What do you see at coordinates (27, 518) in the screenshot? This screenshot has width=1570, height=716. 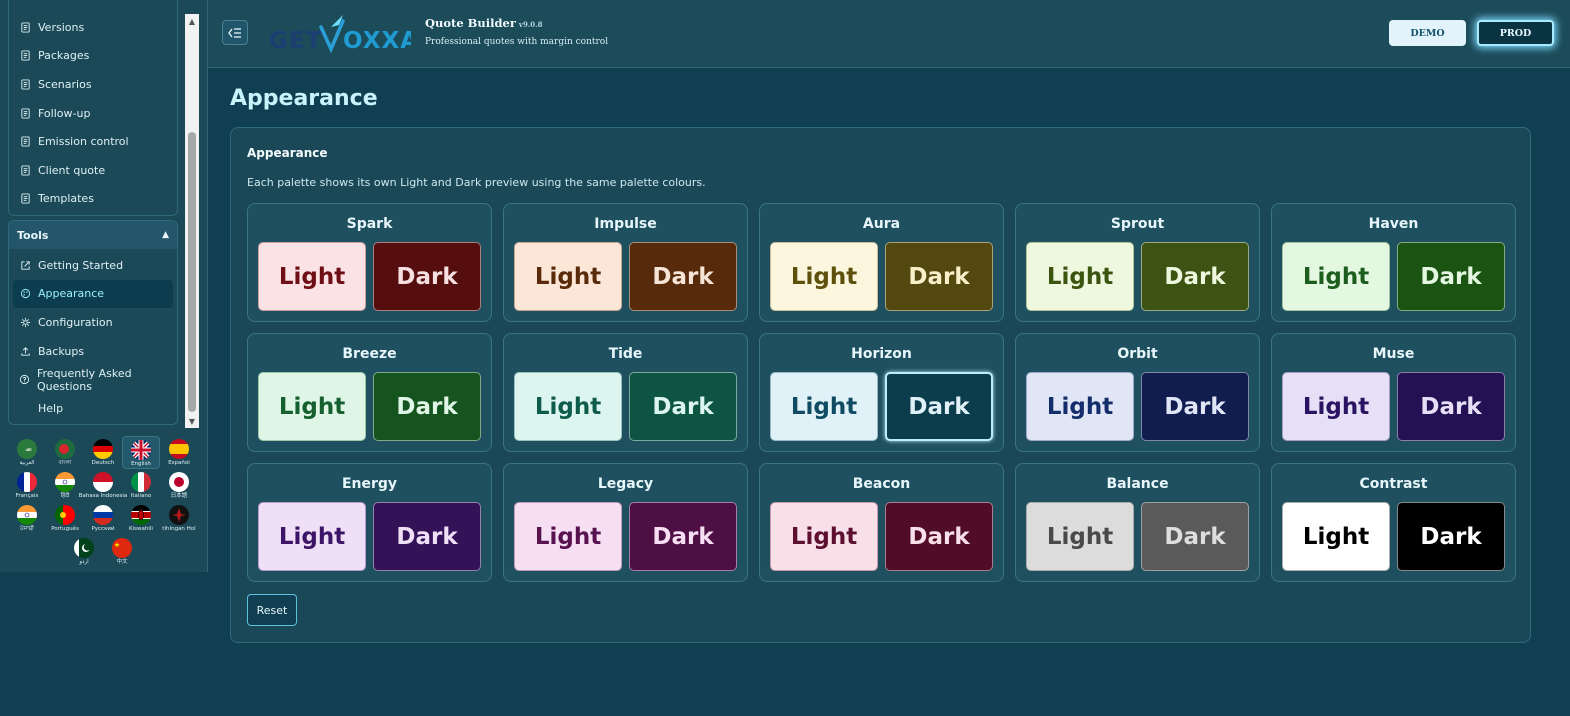 I see `language-option-11: ਪੰਜਾਬੀ` at bounding box center [27, 518].